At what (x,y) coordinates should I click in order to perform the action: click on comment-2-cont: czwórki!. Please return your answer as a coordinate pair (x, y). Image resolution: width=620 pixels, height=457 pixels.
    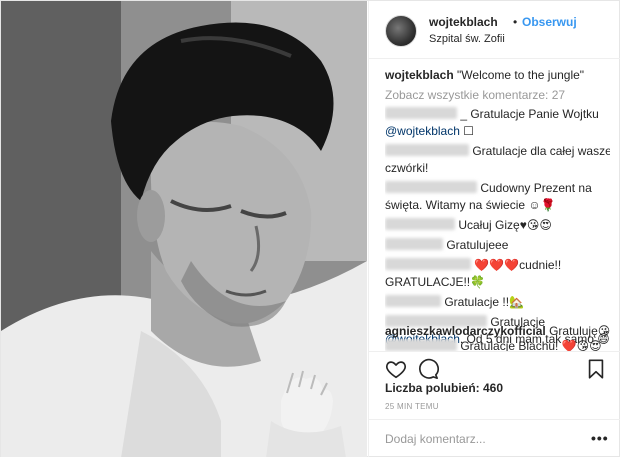
    Looking at the image, I should click on (407, 168).